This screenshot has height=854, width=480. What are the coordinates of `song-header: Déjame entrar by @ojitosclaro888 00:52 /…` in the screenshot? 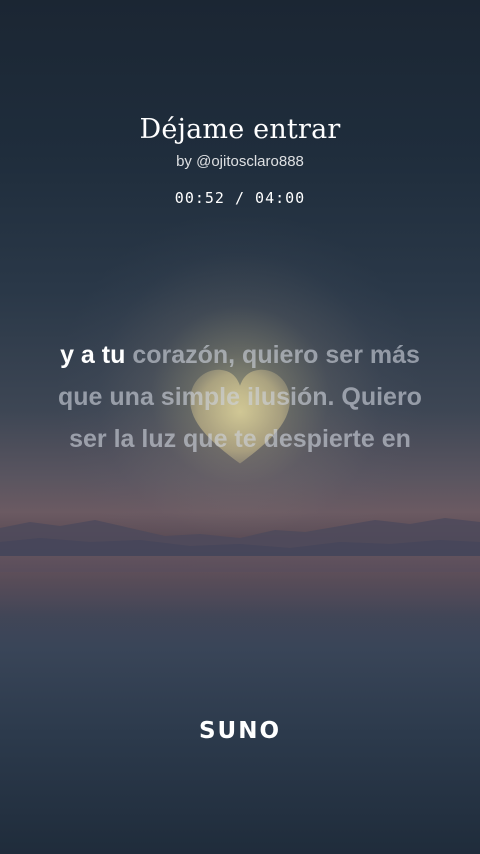 It's located at (240, 159).